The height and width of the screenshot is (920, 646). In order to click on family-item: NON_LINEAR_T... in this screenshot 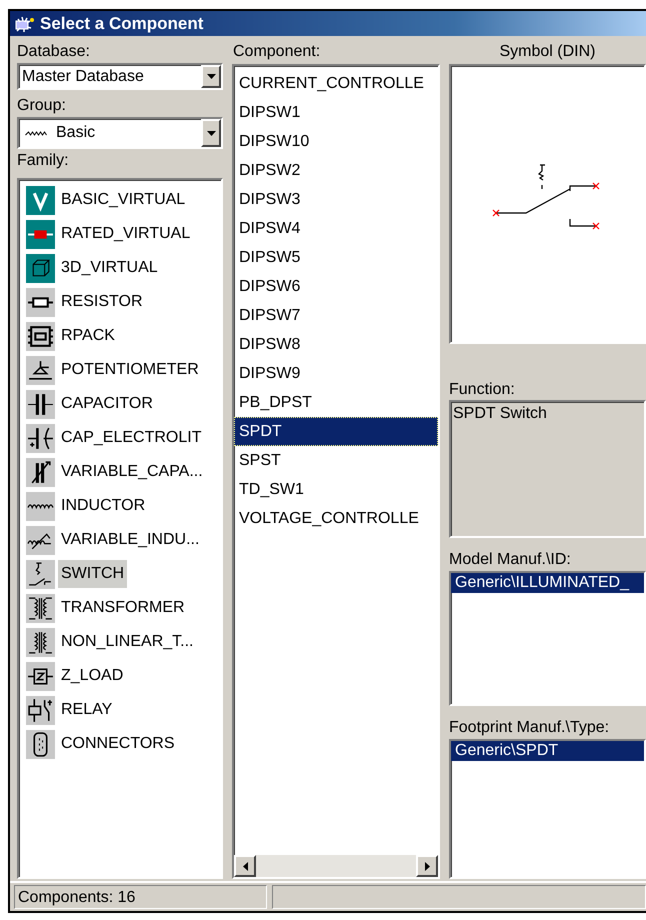, I will do `click(127, 642)`.